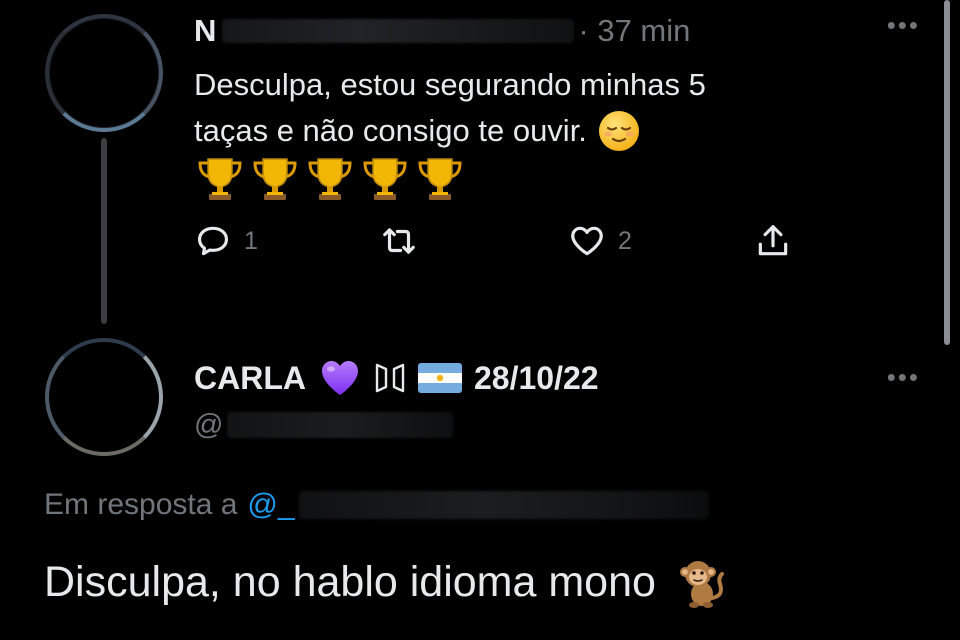 This screenshot has height=640, width=960. I want to click on thread-connector-line, so click(104, 231).